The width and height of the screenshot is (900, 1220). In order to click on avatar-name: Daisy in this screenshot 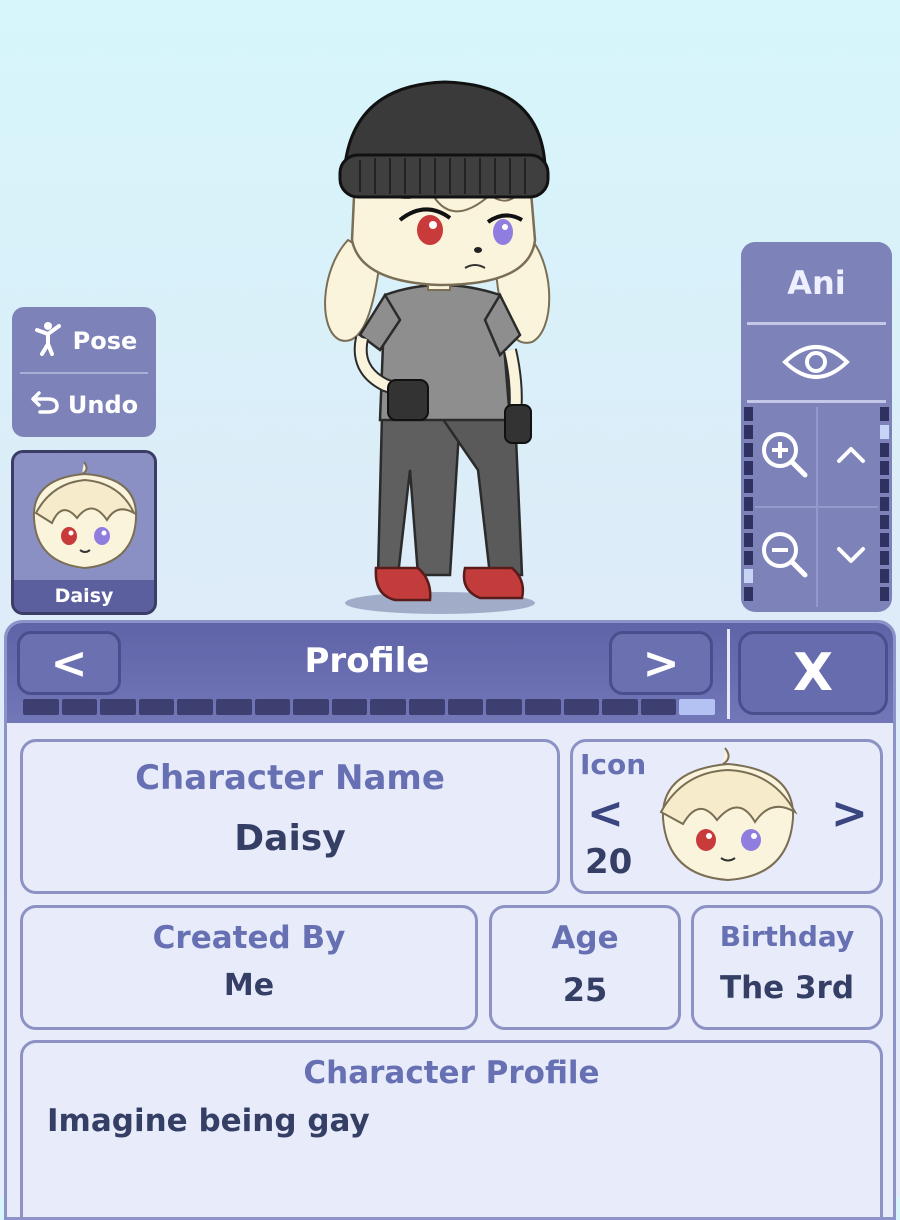, I will do `click(84, 596)`.